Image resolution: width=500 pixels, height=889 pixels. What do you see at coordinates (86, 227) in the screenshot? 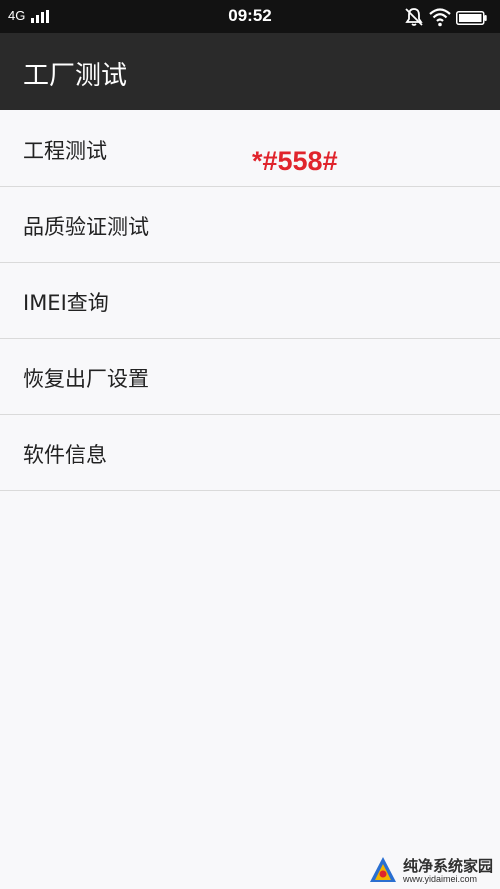
I see `menu-item-label: 品质验证测试` at bounding box center [86, 227].